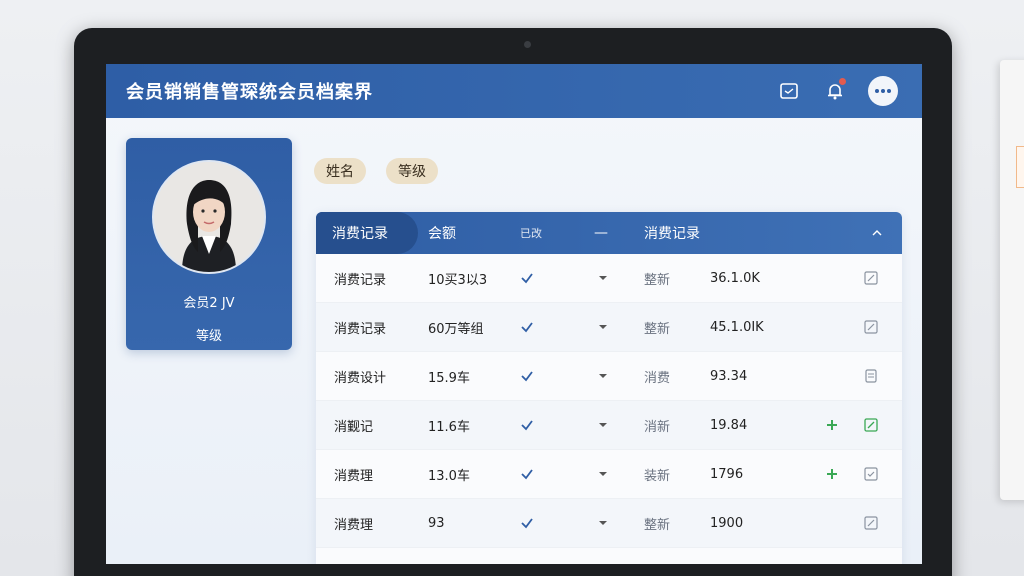 The width and height of the screenshot is (1024, 576). I want to click on cell-amount: 11.6车, so click(449, 427).